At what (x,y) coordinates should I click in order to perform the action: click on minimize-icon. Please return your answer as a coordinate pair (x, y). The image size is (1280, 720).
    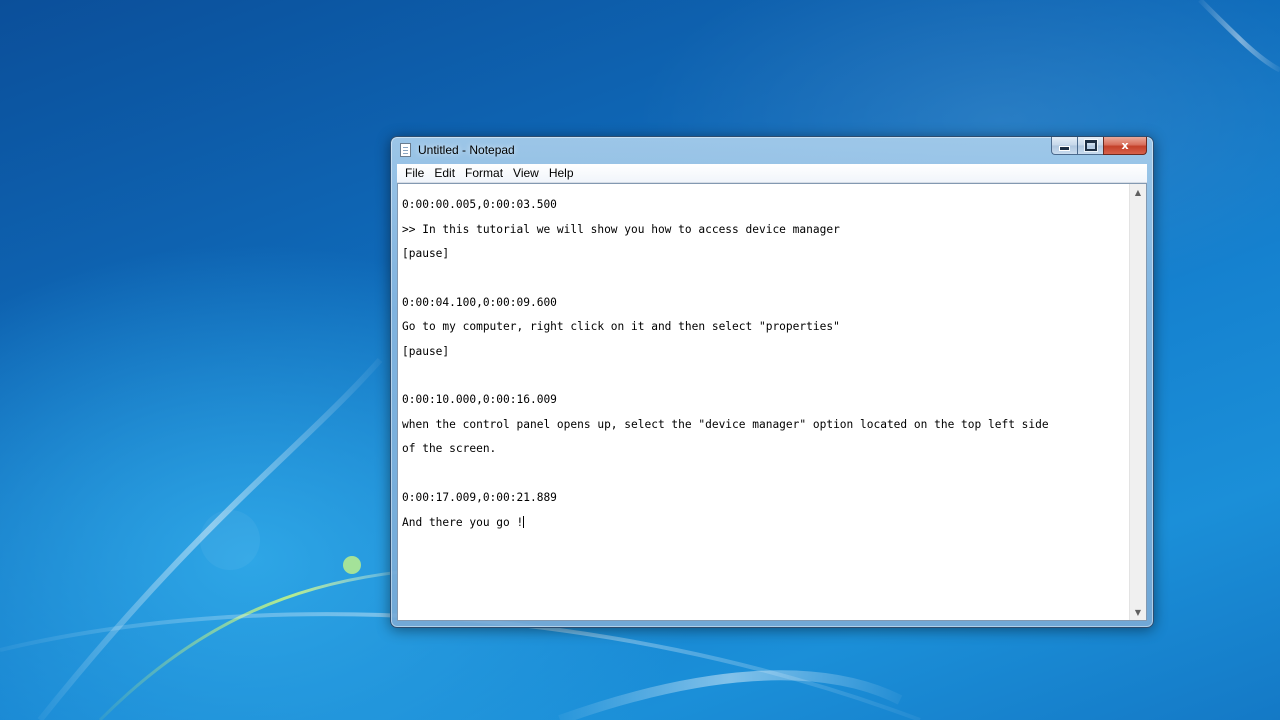
    Looking at the image, I should click on (1064, 148).